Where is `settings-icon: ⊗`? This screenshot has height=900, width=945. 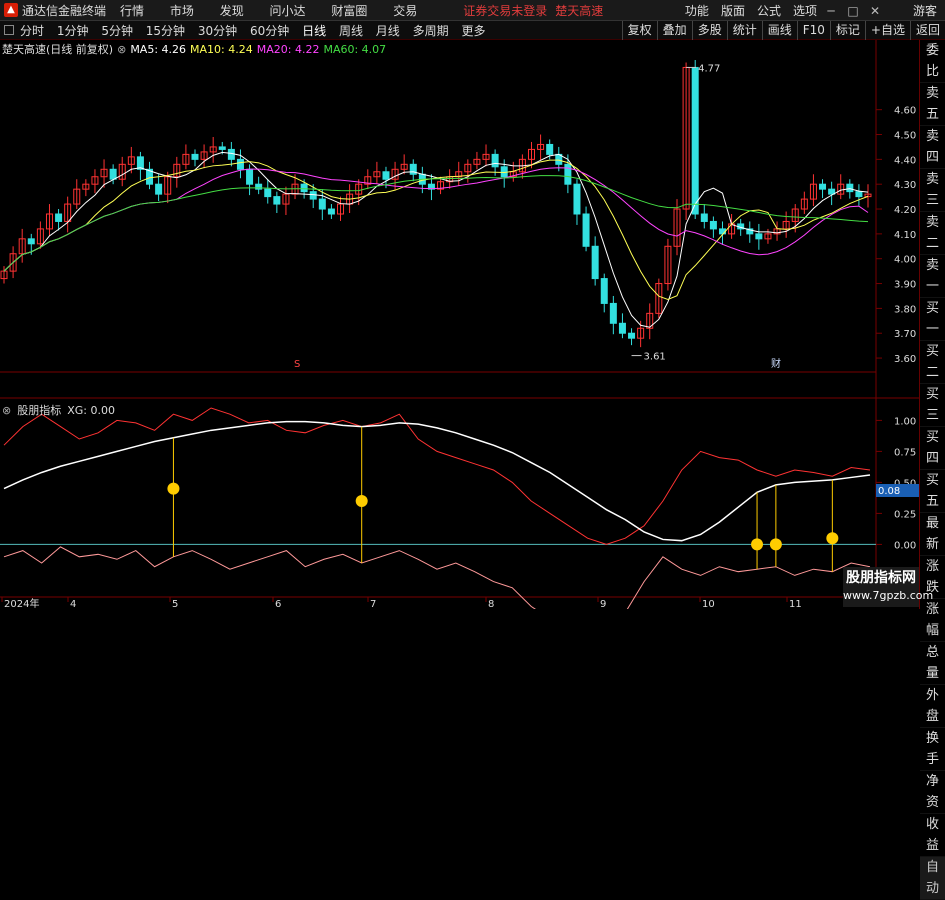 settings-icon: ⊗ is located at coordinates (121, 49).